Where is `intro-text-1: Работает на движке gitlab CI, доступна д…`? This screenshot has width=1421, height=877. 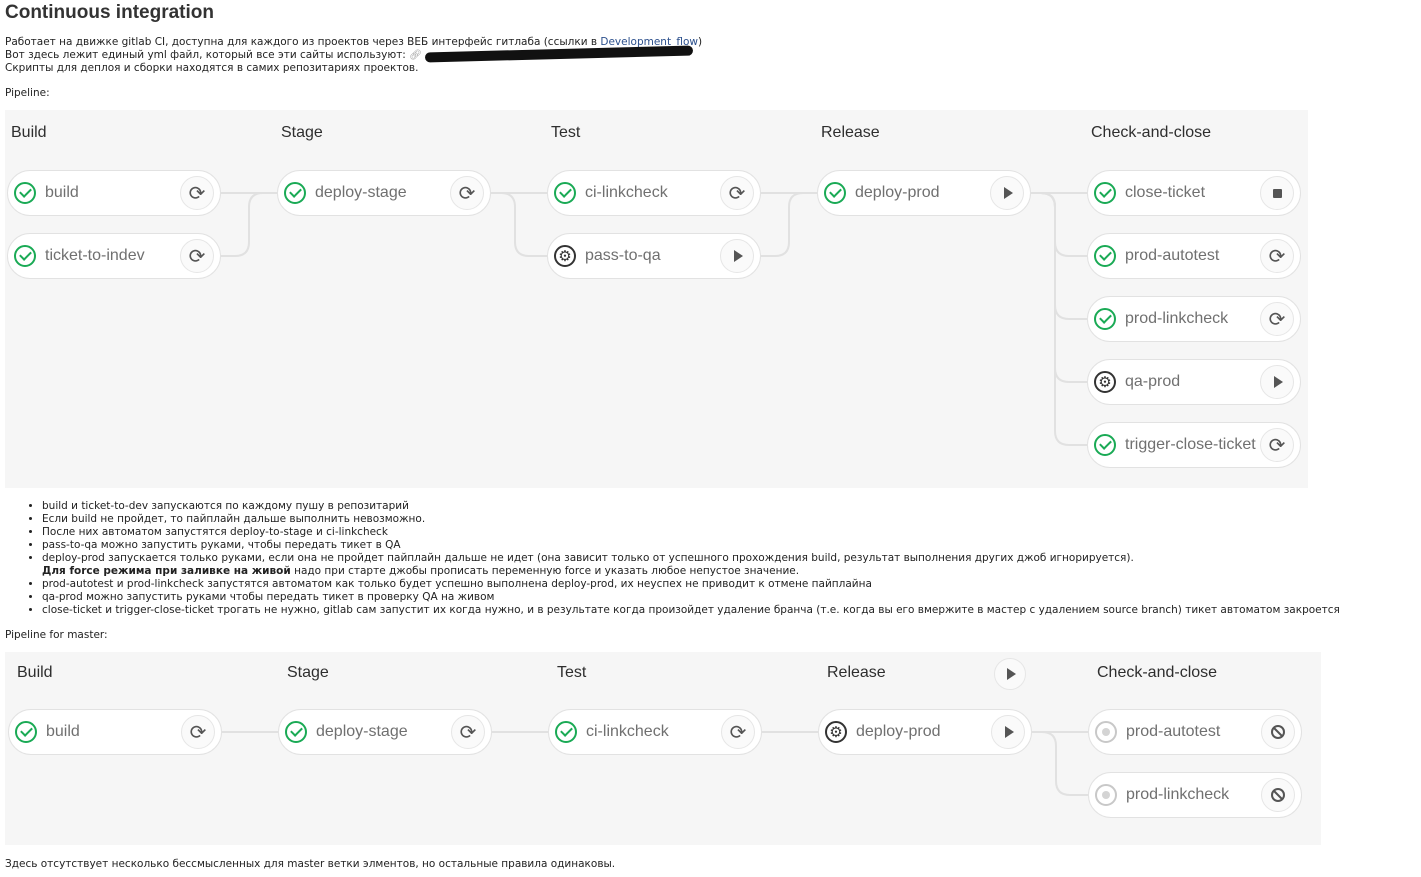 intro-text-1: Работает на движке gitlab CI, доступна д… is located at coordinates (303, 42).